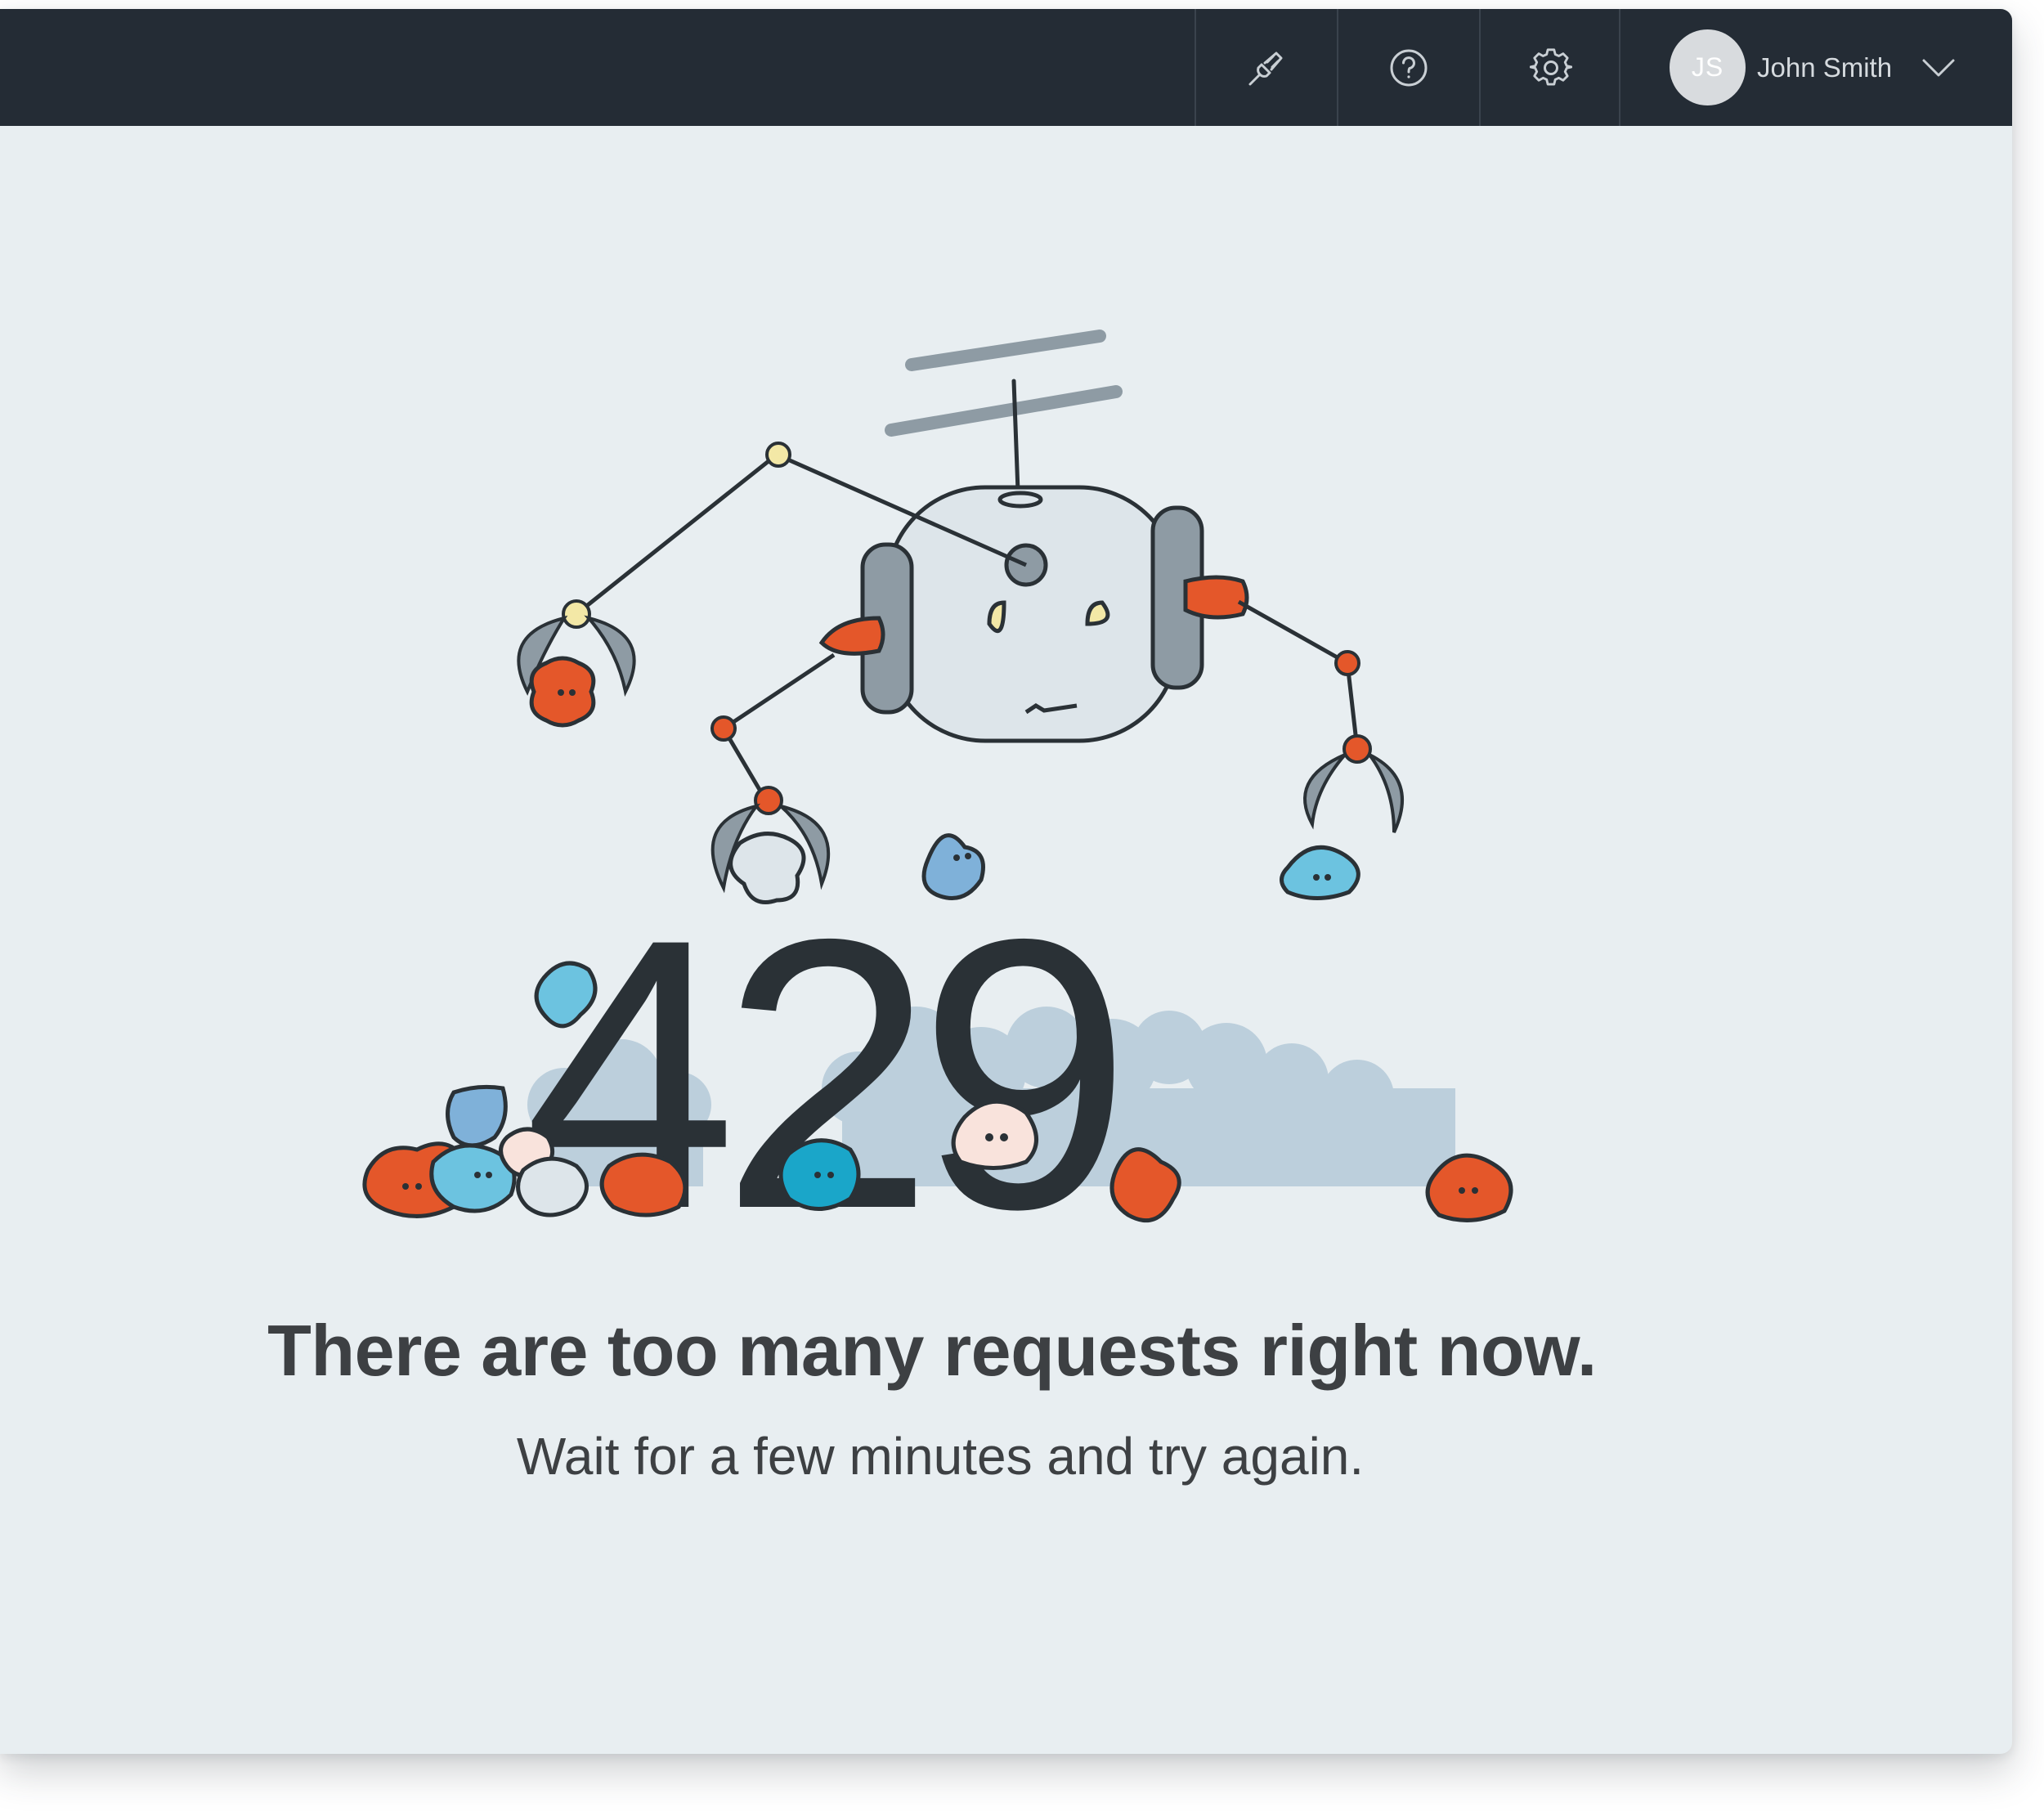 The image size is (2044, 1816). Describe the element at coordinates (941, 1457) in the screenshot. I see `error-message: Wait for a few minutes and try again.` at that location.